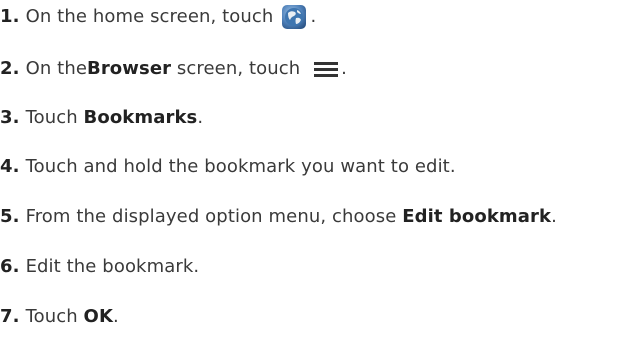 The height and width of the screenshot is (363, 631). Describe the element at coordinates (149, 16) in the screenshot. I see `step-text: On the home screen, touch` at that location.